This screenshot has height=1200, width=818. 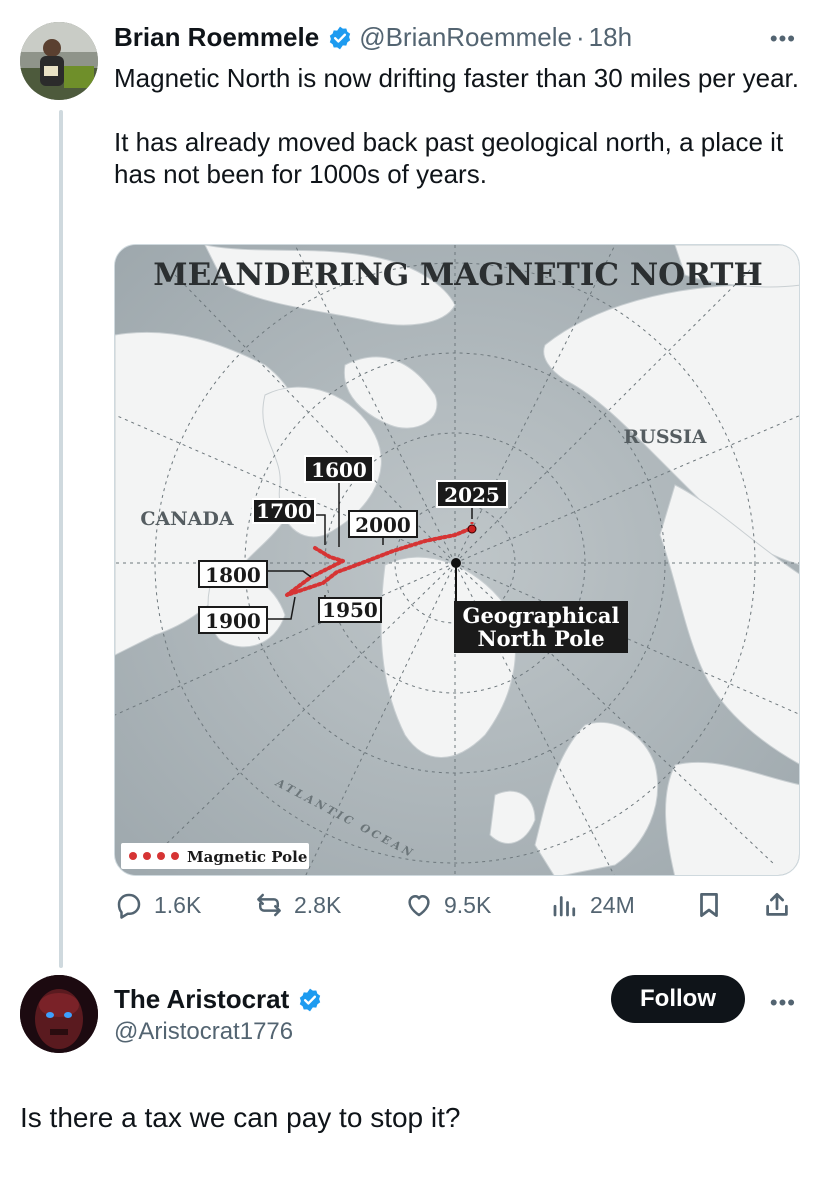 What do you see at coordinates (284, 511) in the screenshot?
I see `year-label-1700: 1700` at bounding box center [284, 511].